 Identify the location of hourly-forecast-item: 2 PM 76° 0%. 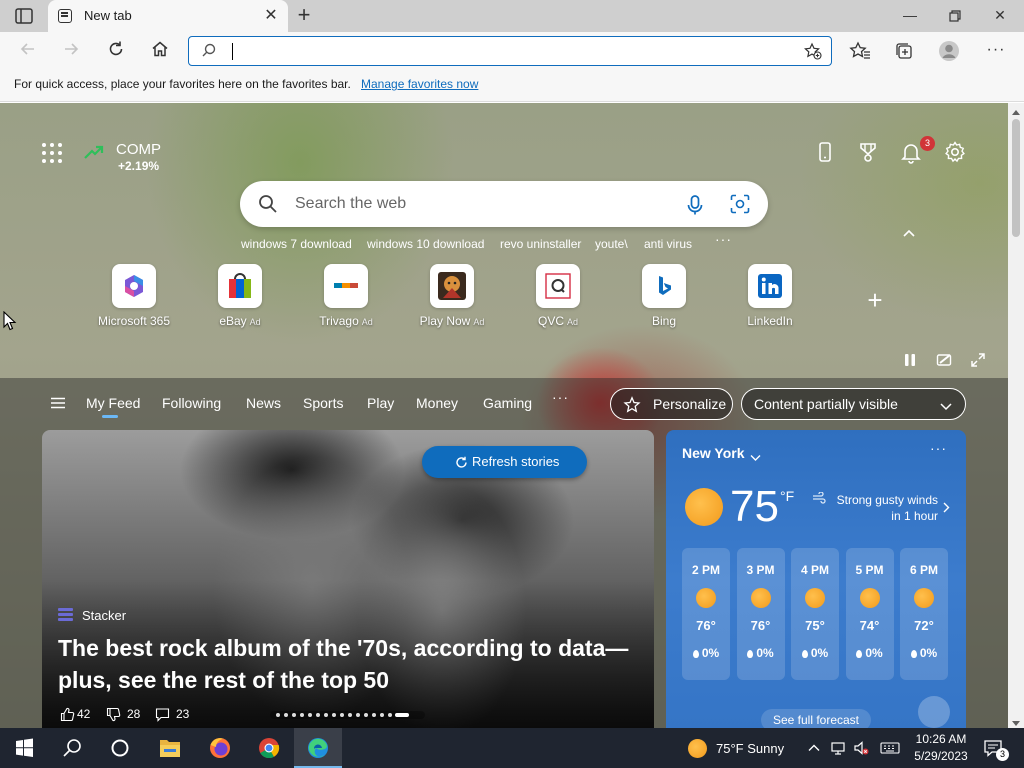
(706, 614).